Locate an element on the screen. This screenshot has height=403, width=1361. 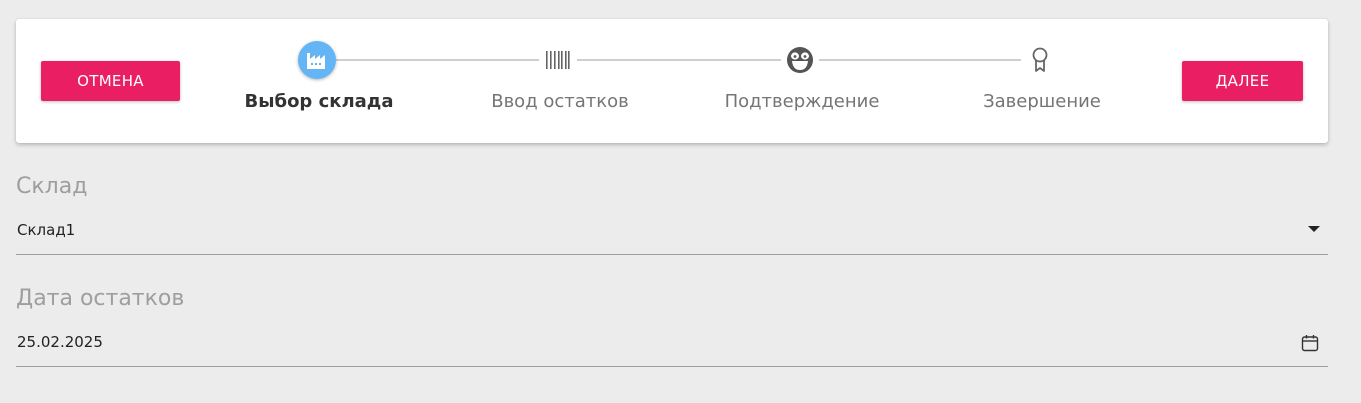
warehouse-underline is located at coordinates (672, 254).